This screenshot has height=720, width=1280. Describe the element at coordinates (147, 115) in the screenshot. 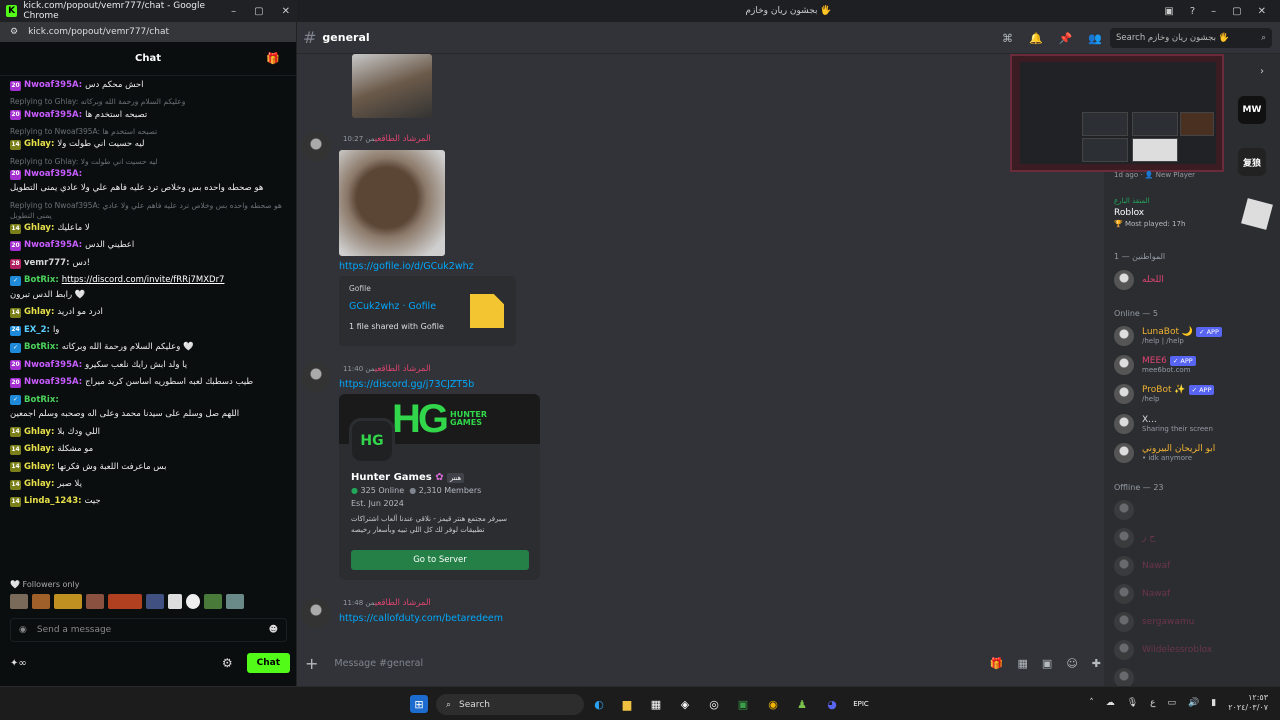

I see `chat-message: 20 Nwoaf395A: تصبحه استخدم ها` at that location.